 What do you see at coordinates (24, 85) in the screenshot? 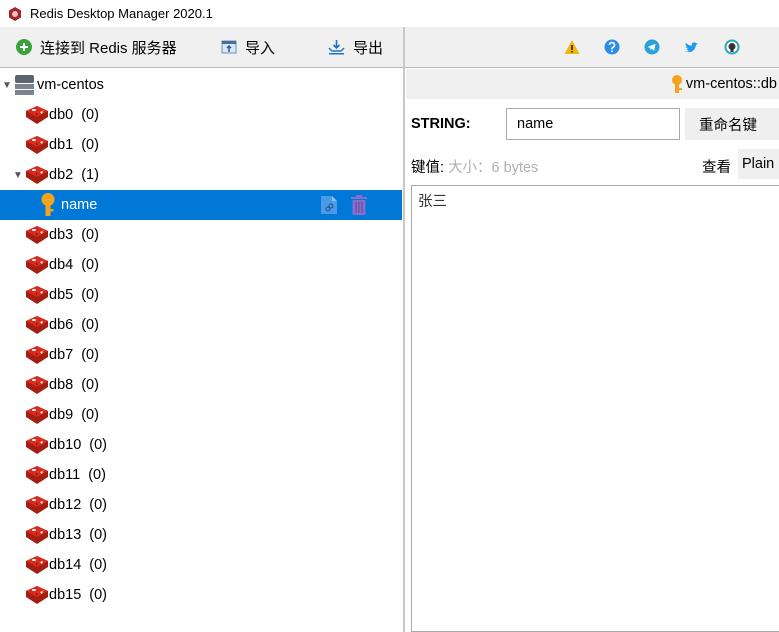
I see `server-icon` at bounding box center [24, 85].